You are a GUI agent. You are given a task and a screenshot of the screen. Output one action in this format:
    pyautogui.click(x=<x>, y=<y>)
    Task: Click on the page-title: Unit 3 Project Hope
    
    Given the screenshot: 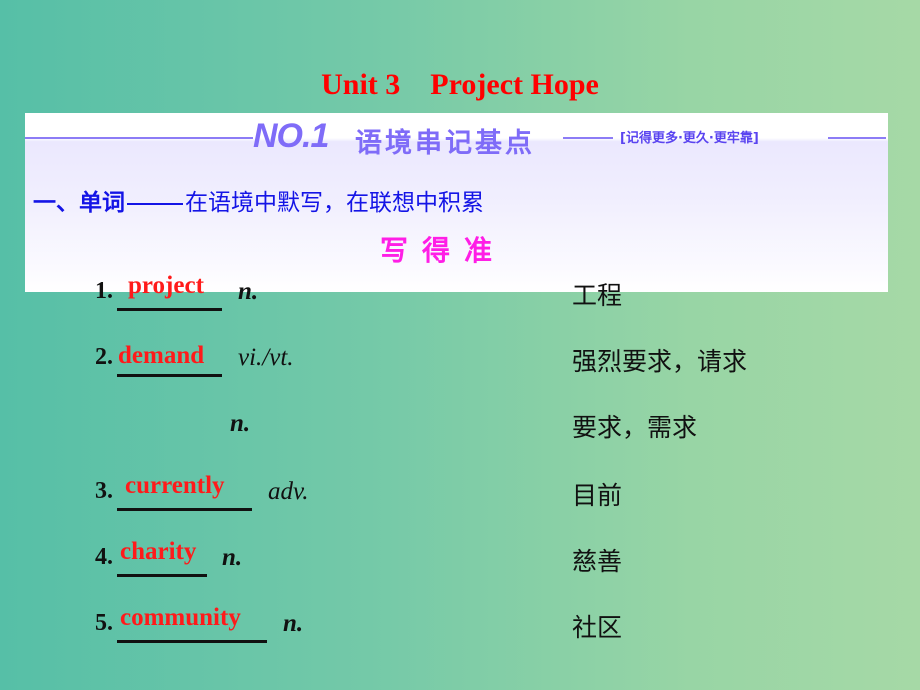 What is the action you would take?
    pyautogui.click(x=460, y=84)
    